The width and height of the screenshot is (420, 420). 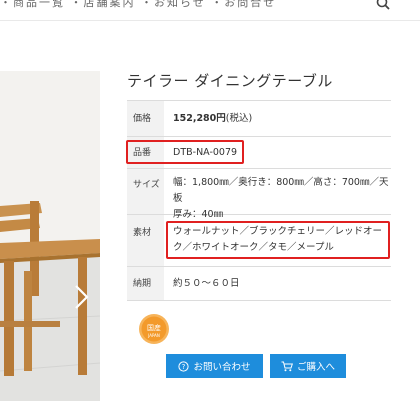 I want to click on question-circle-icon: ?, so click(x=184, y=366).